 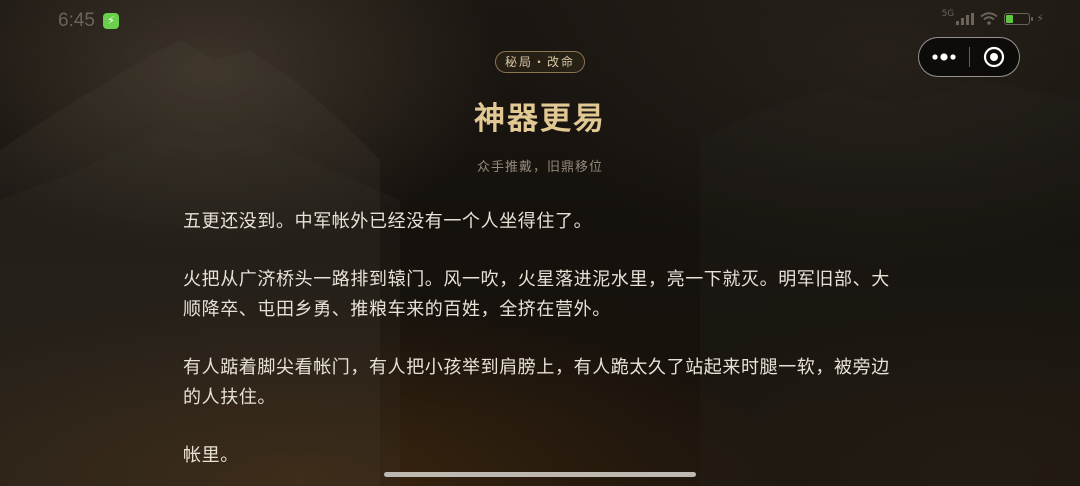 I want to click on more-button, so click(x=944, y=57).